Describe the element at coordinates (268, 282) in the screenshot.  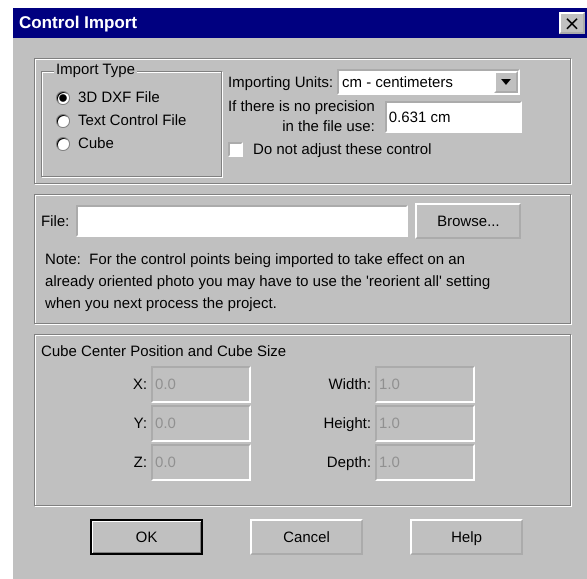
I see `note-text: Note: For the control points being imported to take effect on an already oriented photo you may have to use the 'reorient all' setting when you next process the project.` at that location.